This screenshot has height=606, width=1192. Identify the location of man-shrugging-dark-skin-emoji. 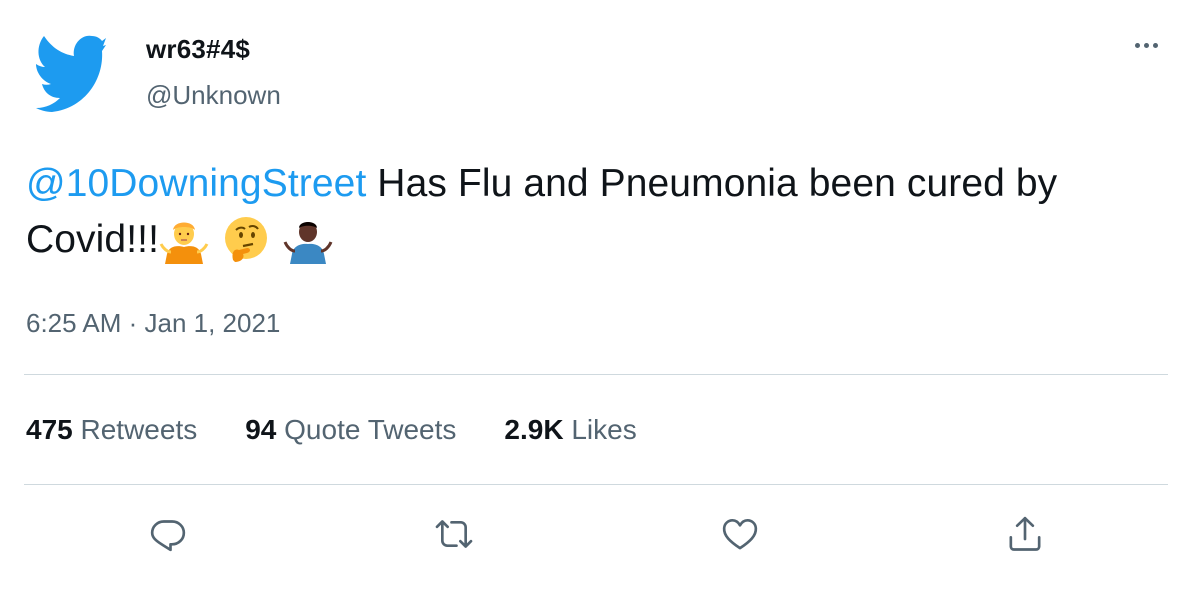
(308, 239).